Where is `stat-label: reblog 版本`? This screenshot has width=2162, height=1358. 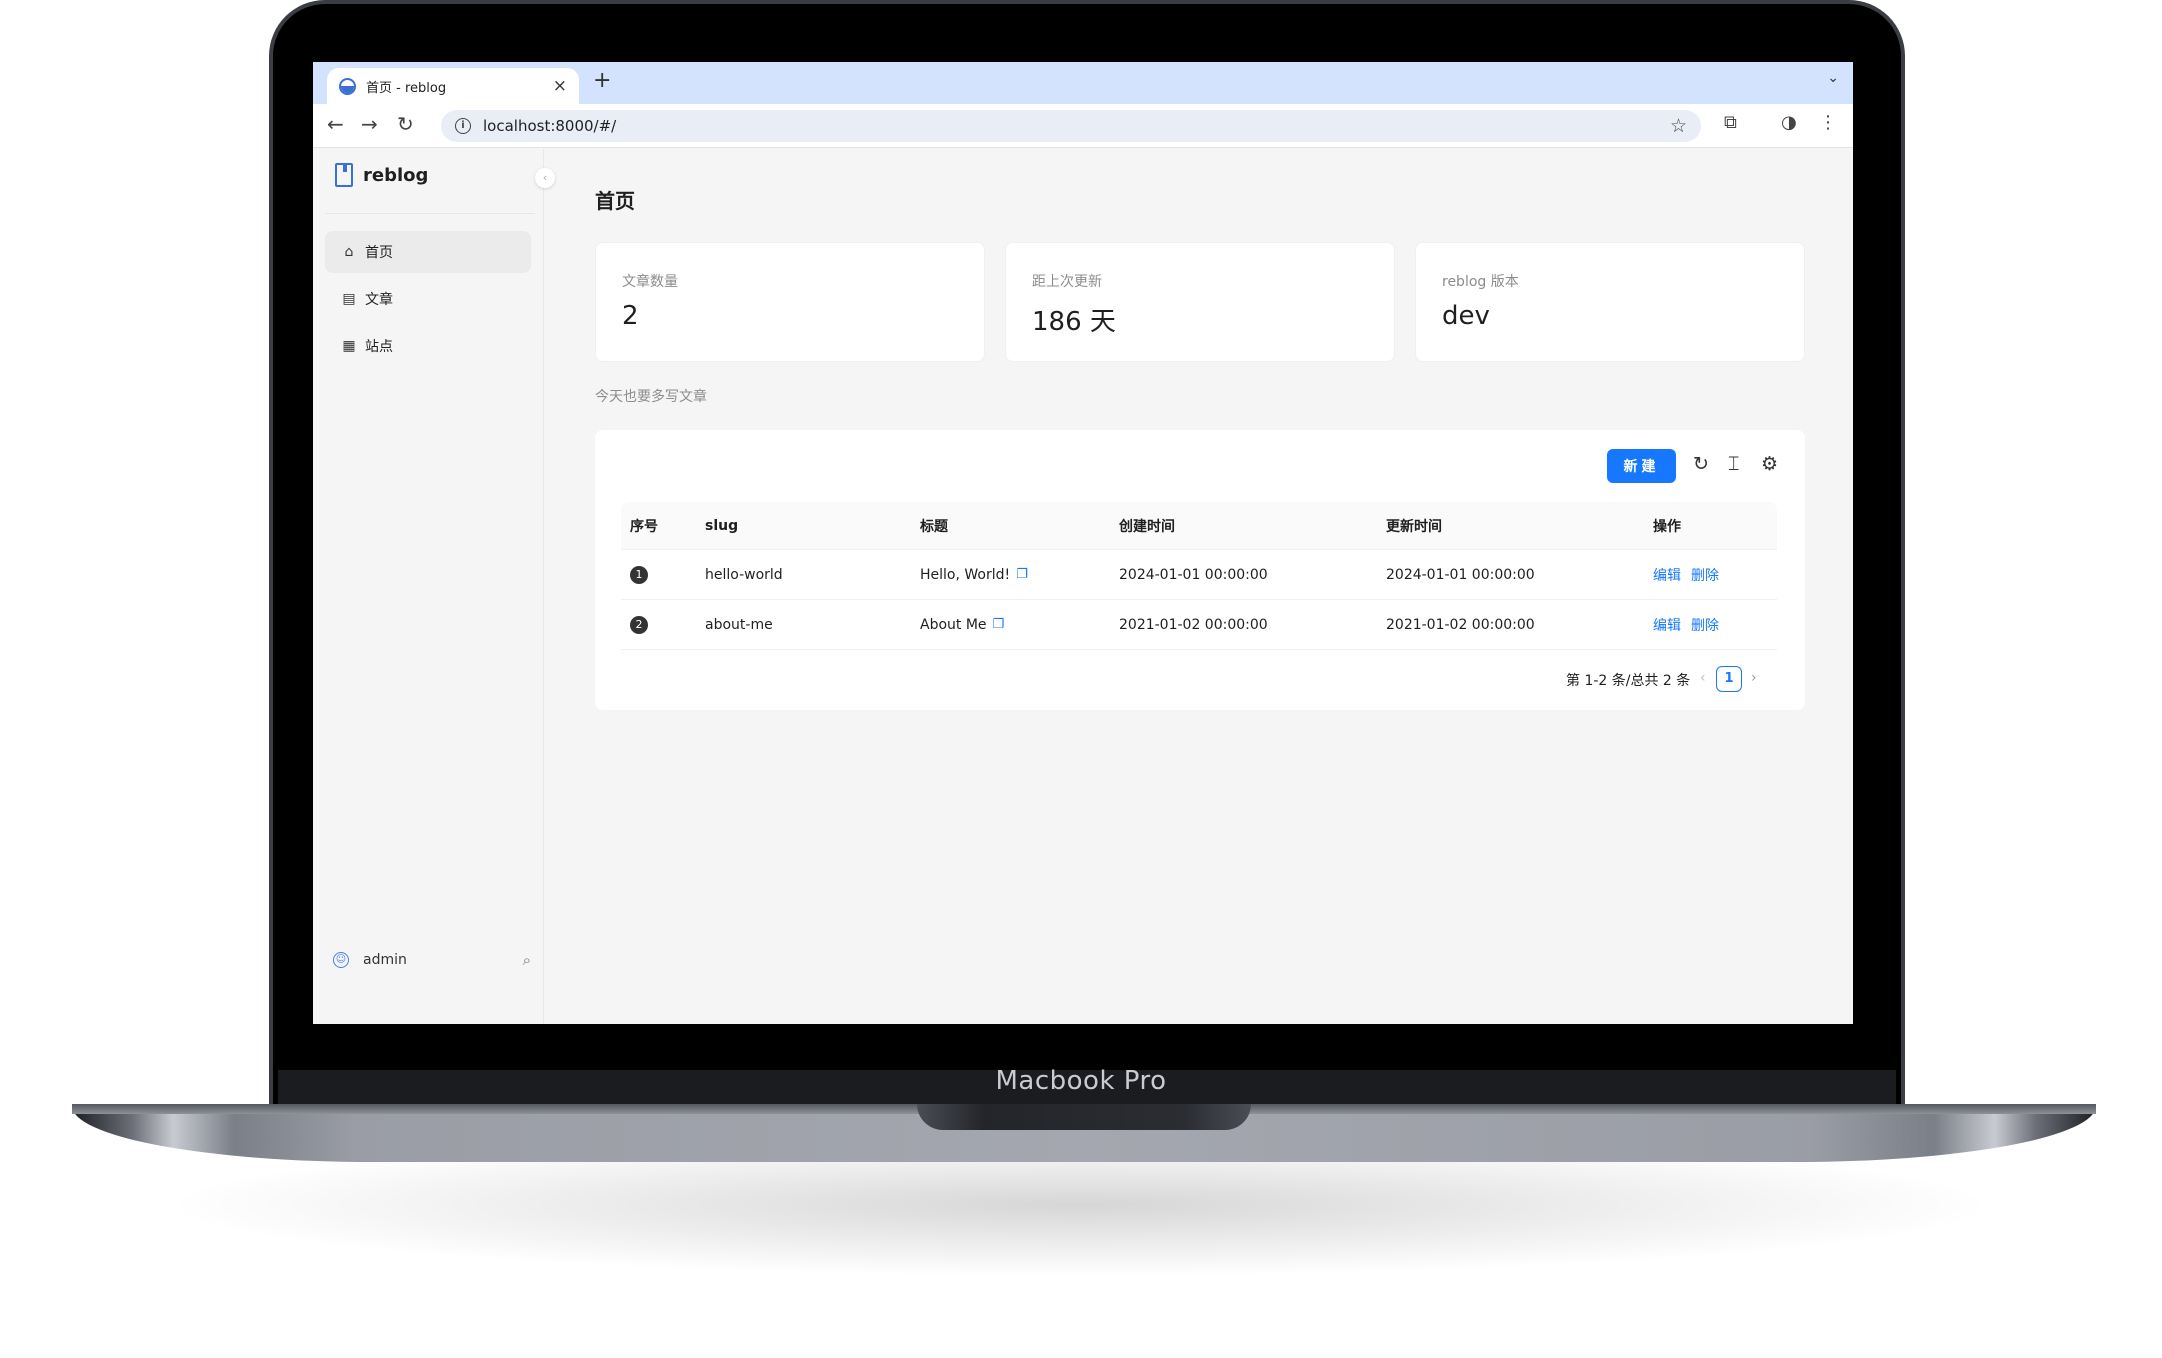 stat-label: reblog 版本 is located at coordinates (1480, 282).